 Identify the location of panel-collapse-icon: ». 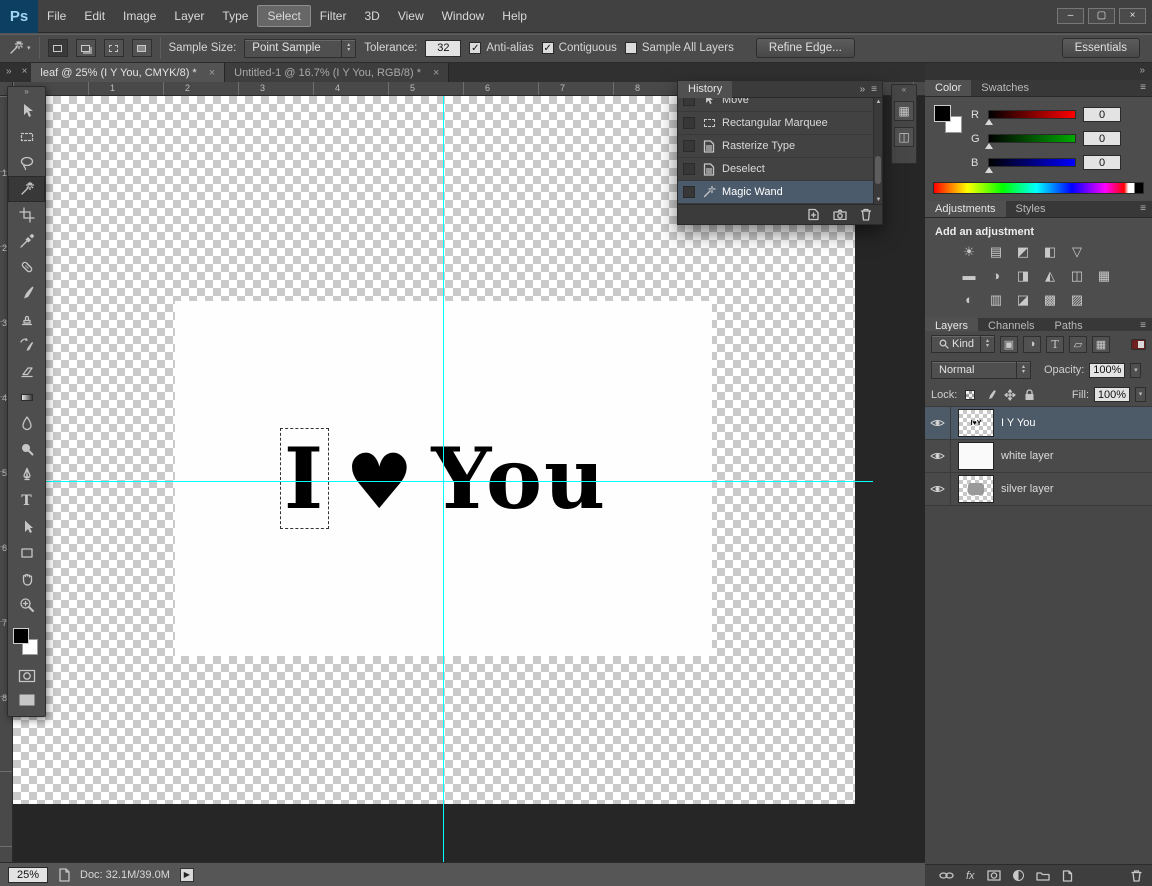
(863, 89).